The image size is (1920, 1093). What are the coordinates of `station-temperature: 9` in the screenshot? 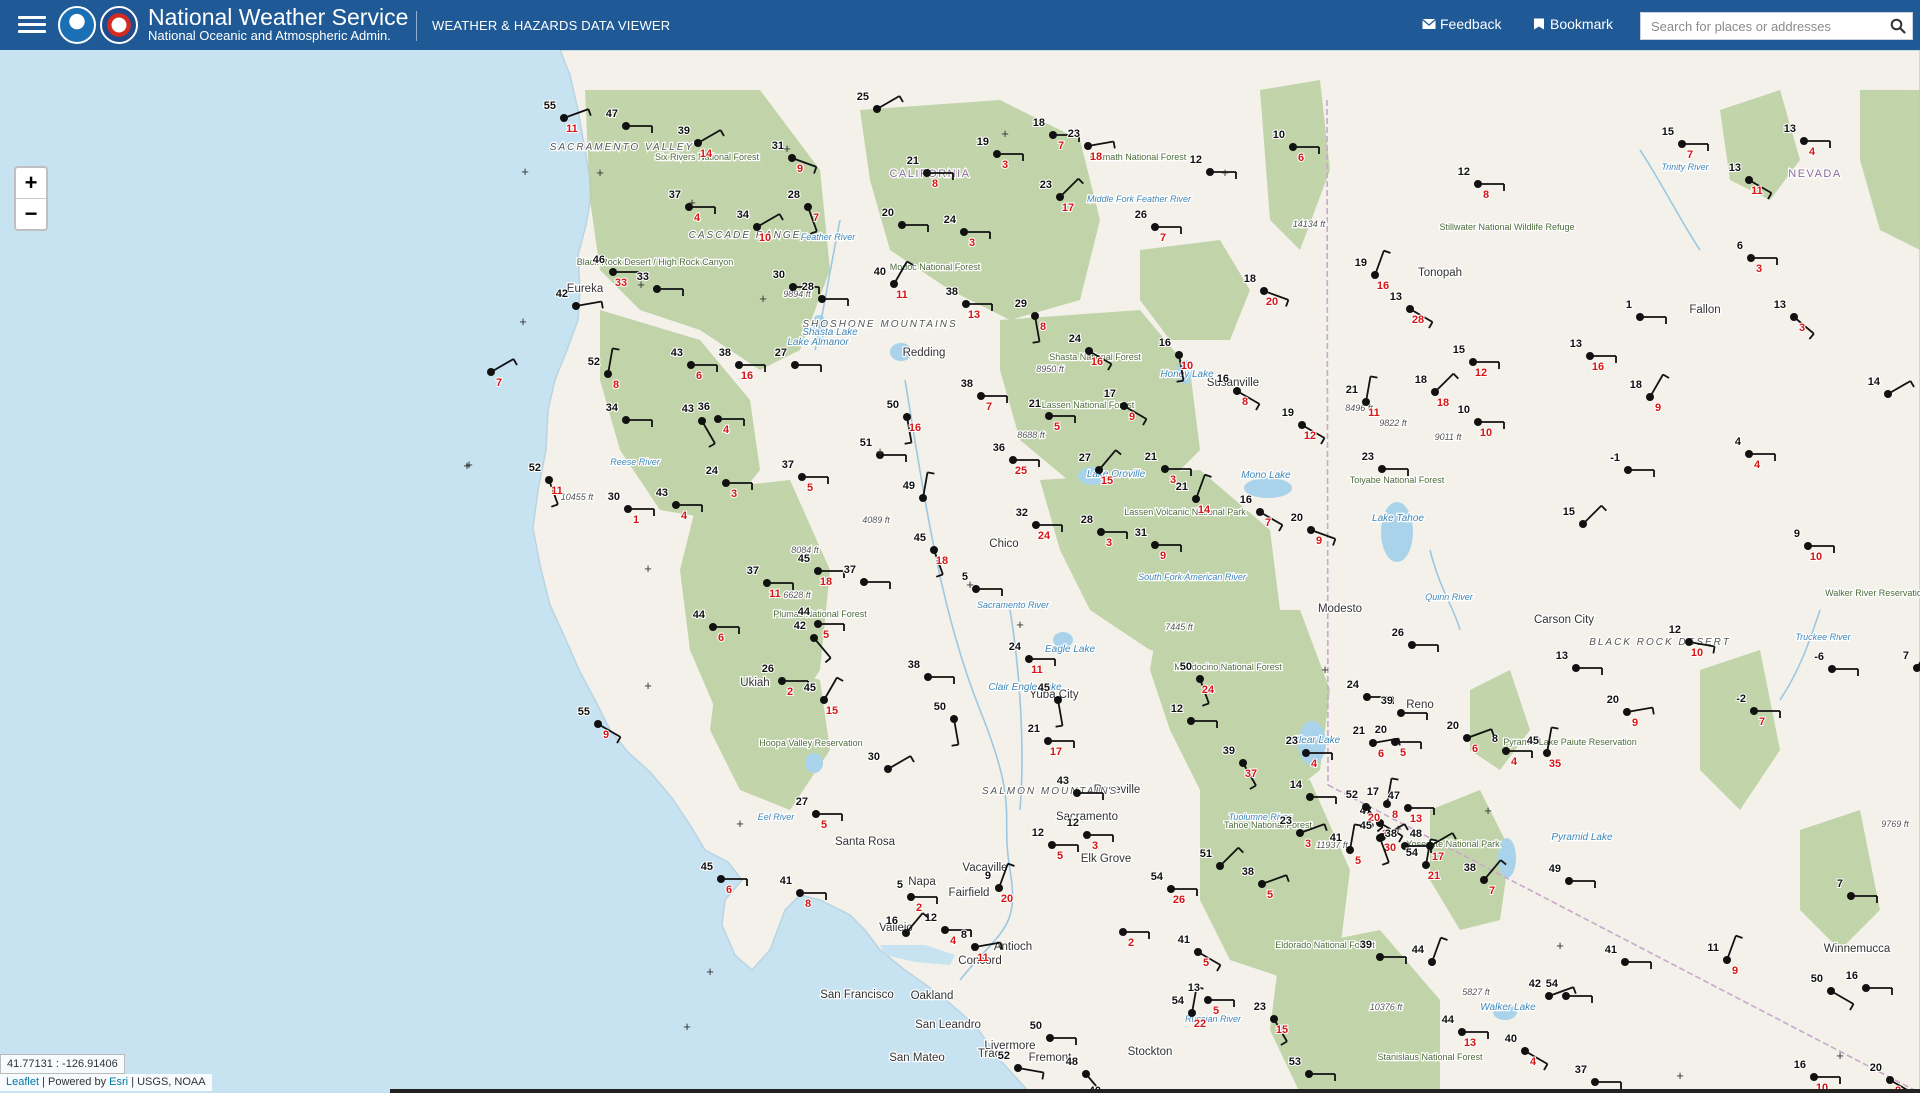 It's located at (988, 876).